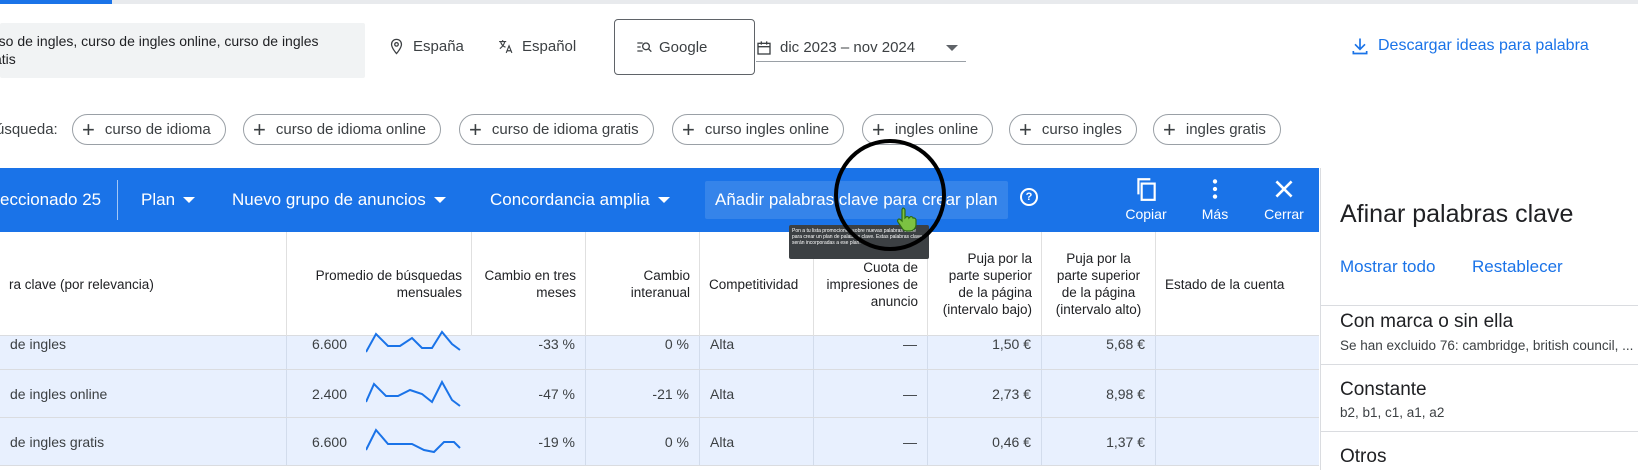 The height and width of the screenshot is (470, 1638). What do you see at coordinates (890, 195) in the screenshot?
I see `cursor-highlight-ring` at bounding box center [890, 195].